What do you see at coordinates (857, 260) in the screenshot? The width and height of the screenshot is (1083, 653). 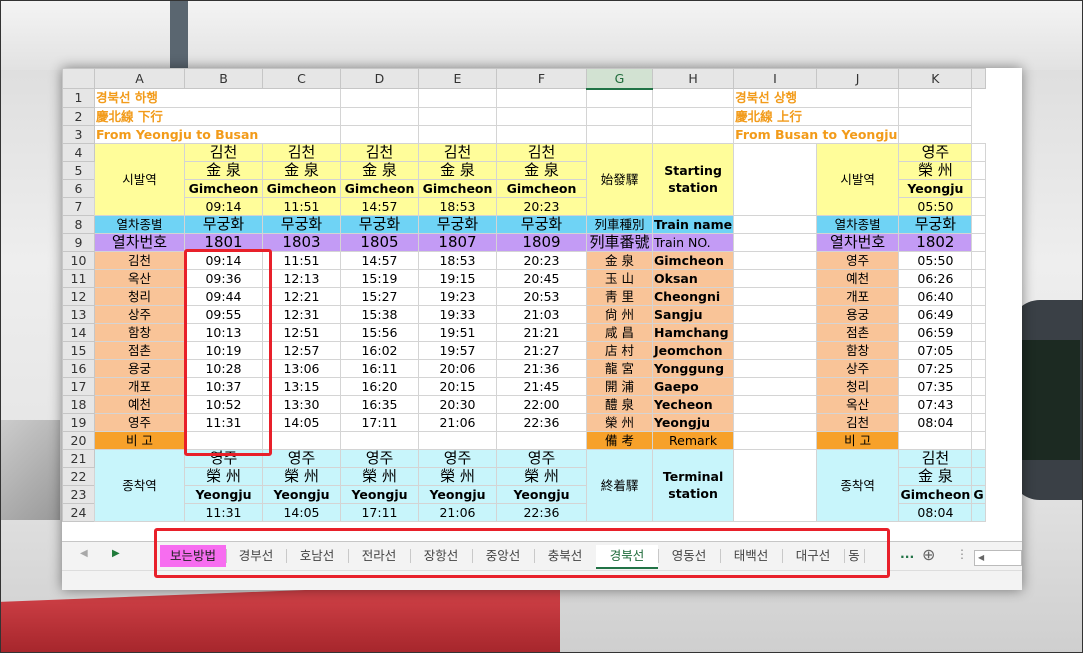 I see `right-station-name: 영주` at bounding box center [857, 260].